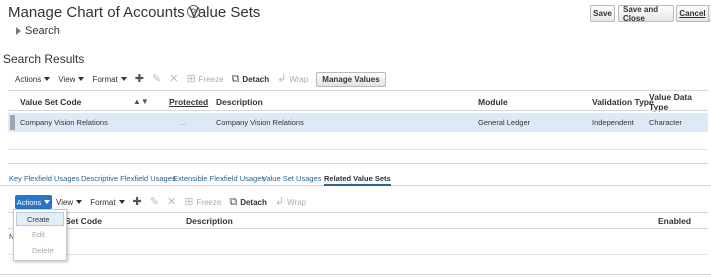  Describe the element at coordinates (193, 11) in the screenshot. I see `help-icon: ?` at that location.